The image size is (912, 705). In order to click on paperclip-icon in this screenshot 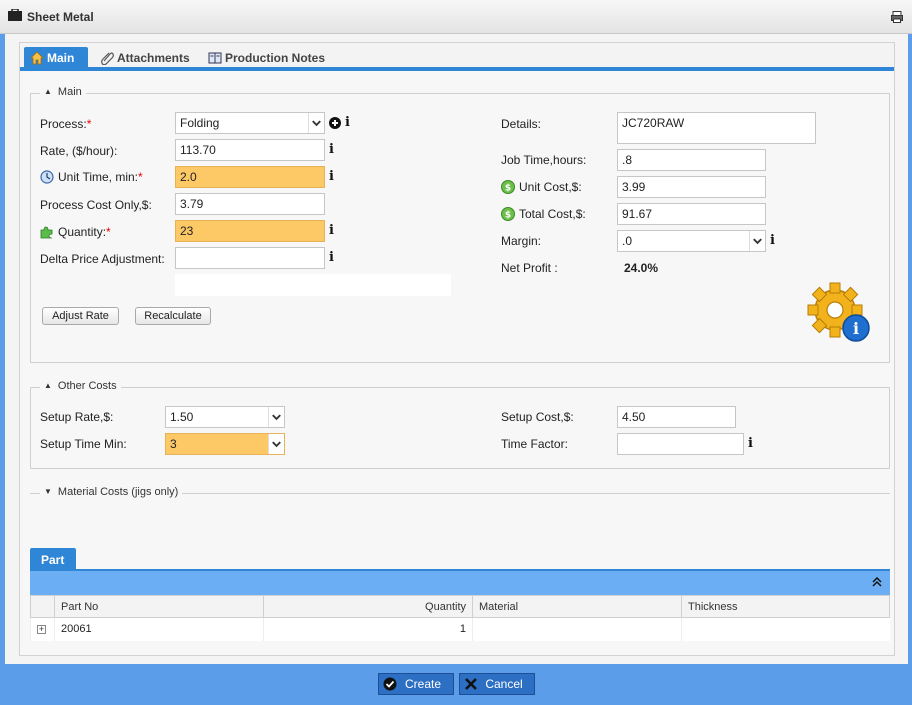, I will do `click(107, 58)`.